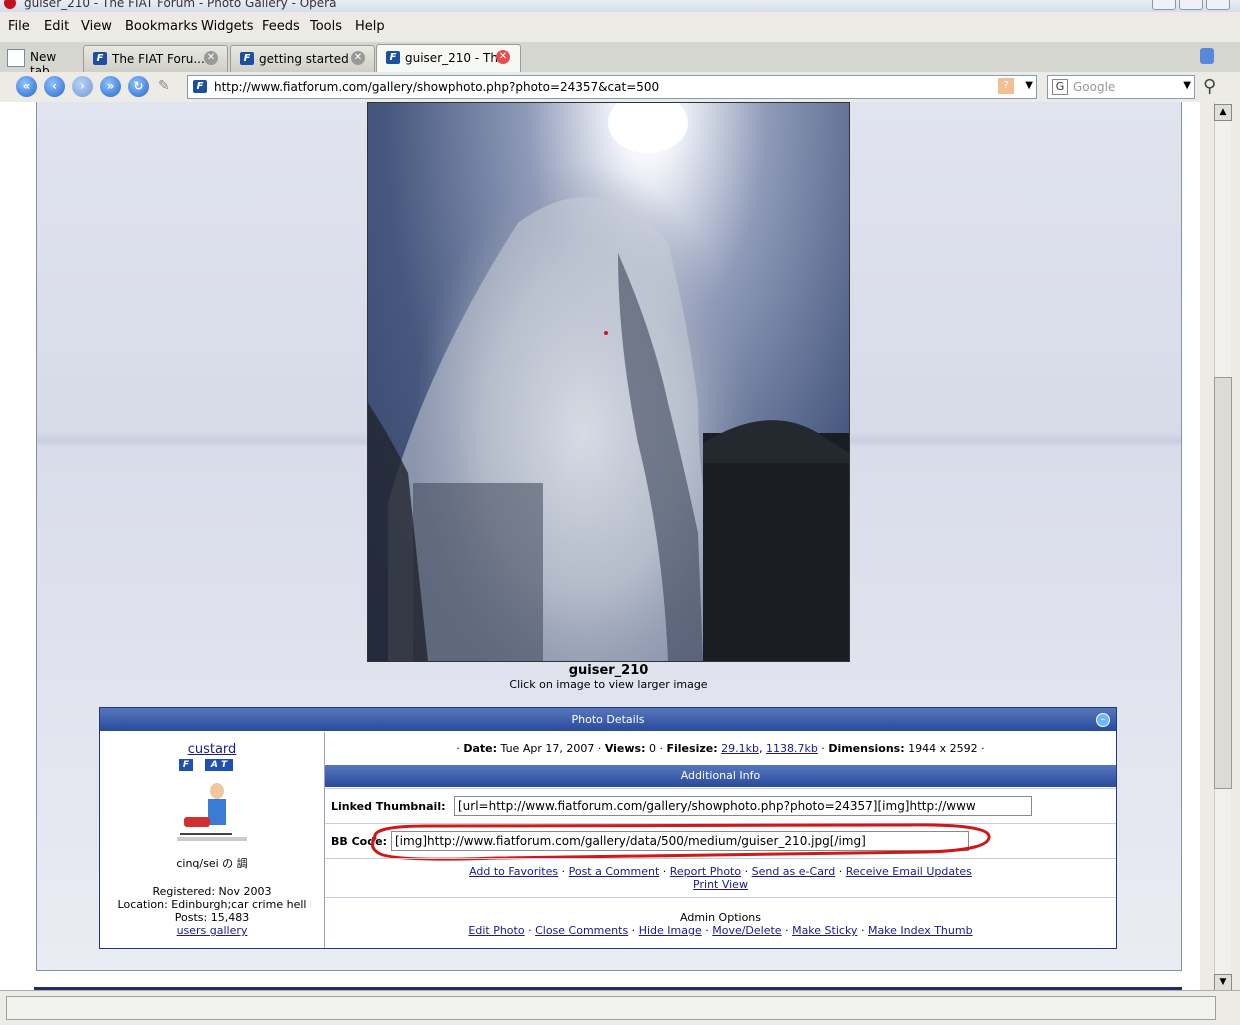  Describe the element at coordinates (302, 58) in the screenshot. I see `tab-getting-started: F getting started ... ✕` at that location.